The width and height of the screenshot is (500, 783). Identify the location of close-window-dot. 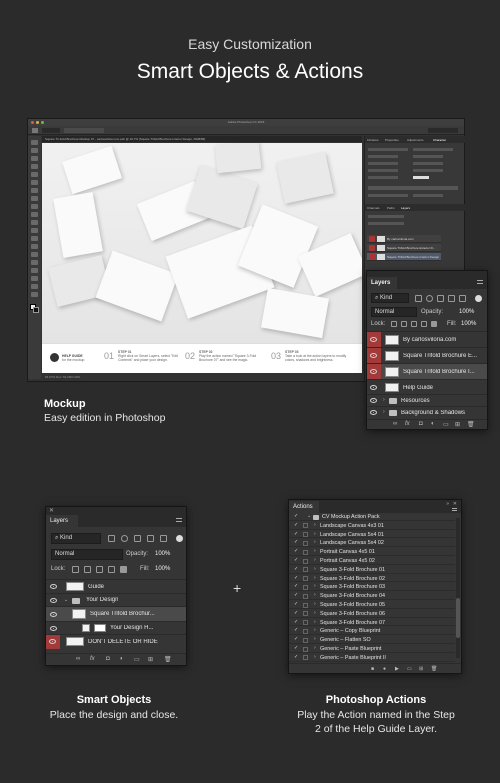
(32, 122).